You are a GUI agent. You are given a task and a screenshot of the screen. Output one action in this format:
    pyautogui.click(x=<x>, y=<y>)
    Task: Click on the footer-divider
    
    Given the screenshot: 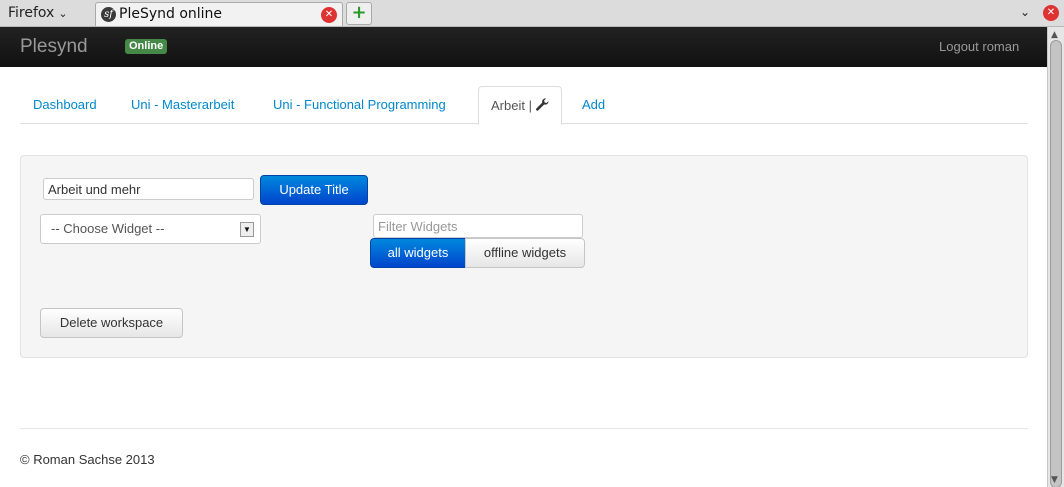 What is the action you would take?
    pyautogui.click(x=524, y=428)
    